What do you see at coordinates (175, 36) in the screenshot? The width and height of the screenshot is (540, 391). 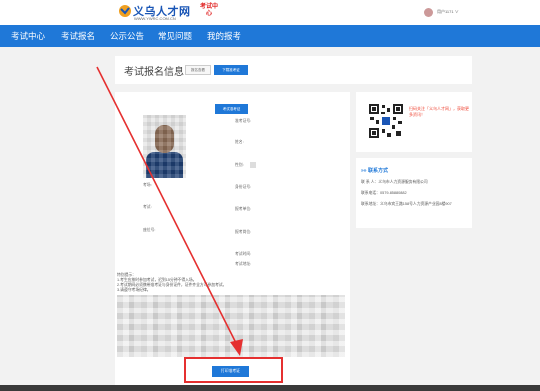 I see `nav-item-faq: 常见问题` at bounding box center [175, 36].